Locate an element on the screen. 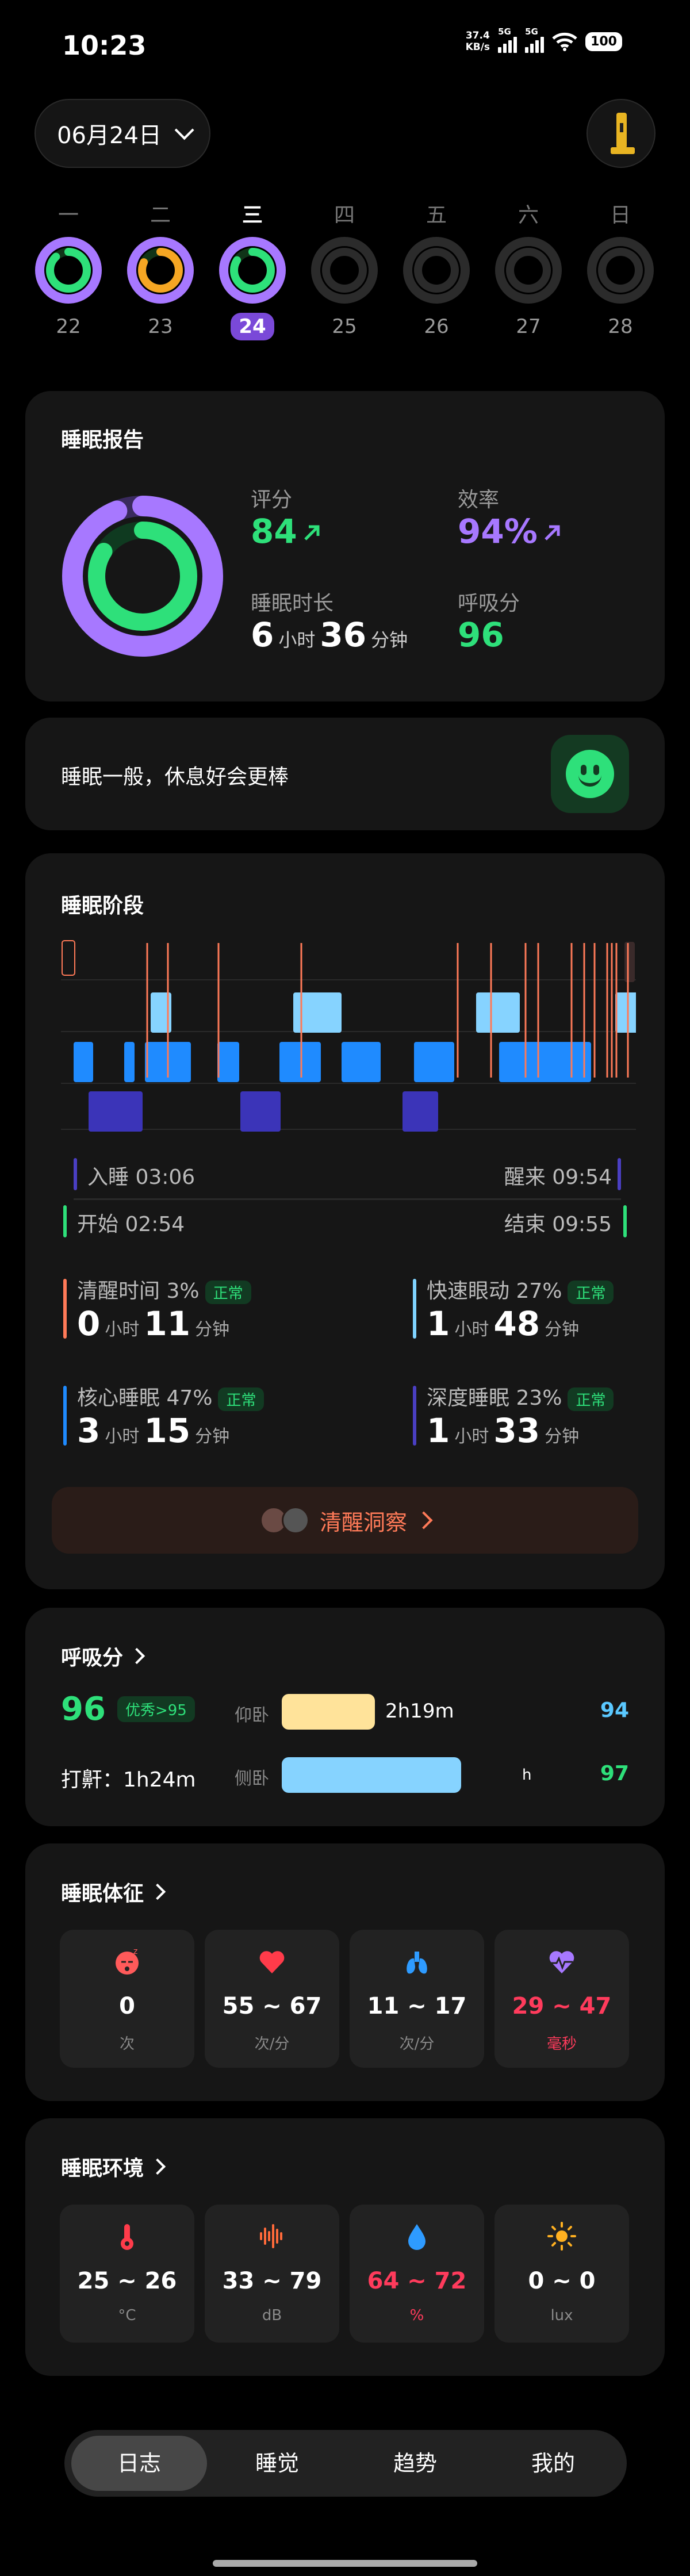 This screenshot has height=2576, width=690. day-23: 二 23 is located at coordinates (160, 270).